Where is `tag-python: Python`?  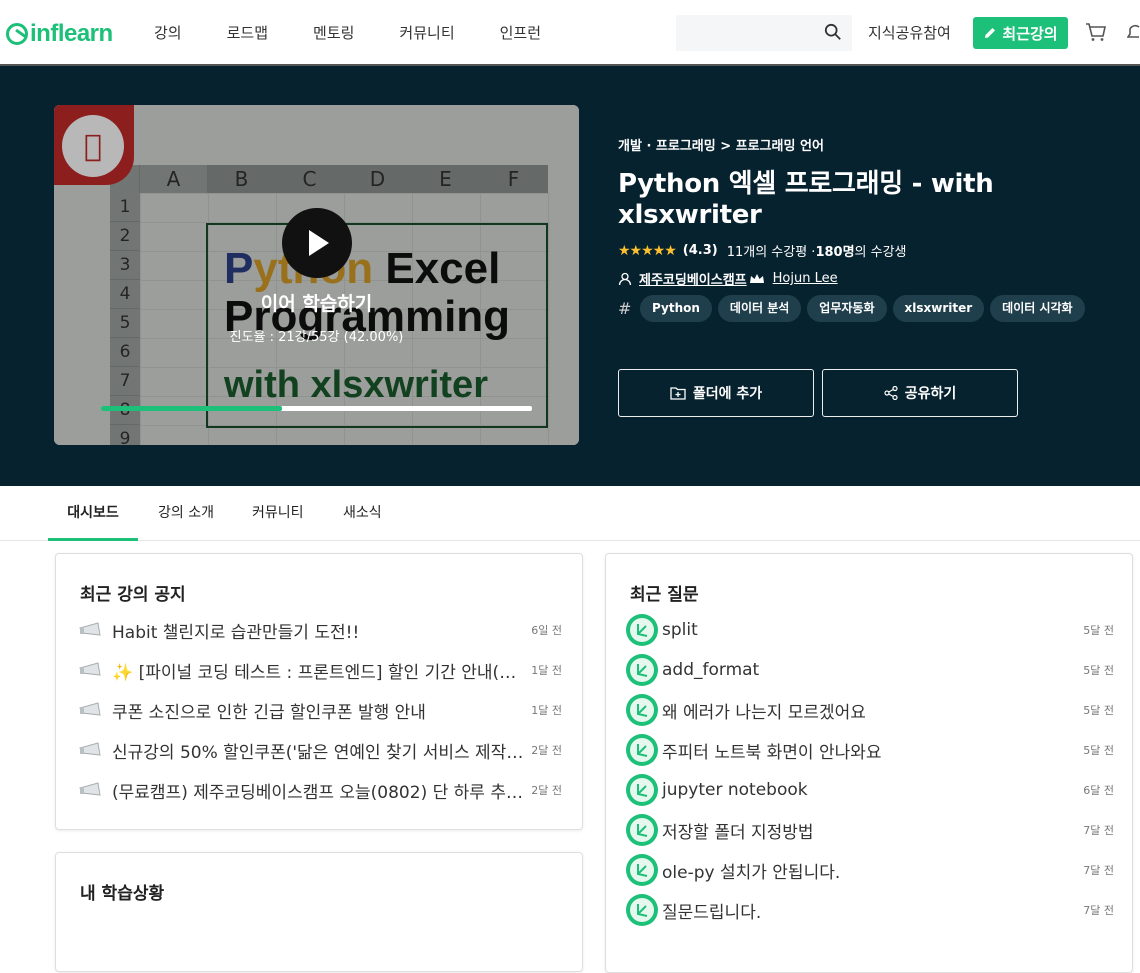 tag-python: Python is located at coordinates (676, 308).